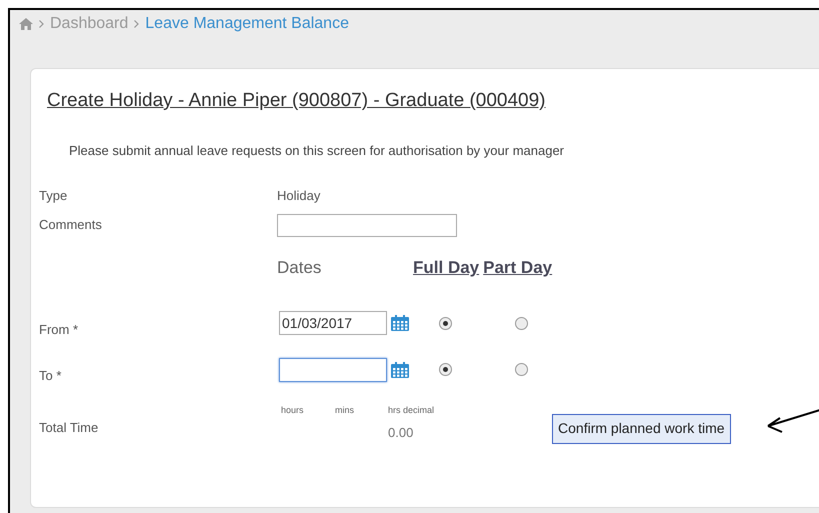 The width and height of the screenshot is (819, 513). I want to click on date-field, so click(333, 370).